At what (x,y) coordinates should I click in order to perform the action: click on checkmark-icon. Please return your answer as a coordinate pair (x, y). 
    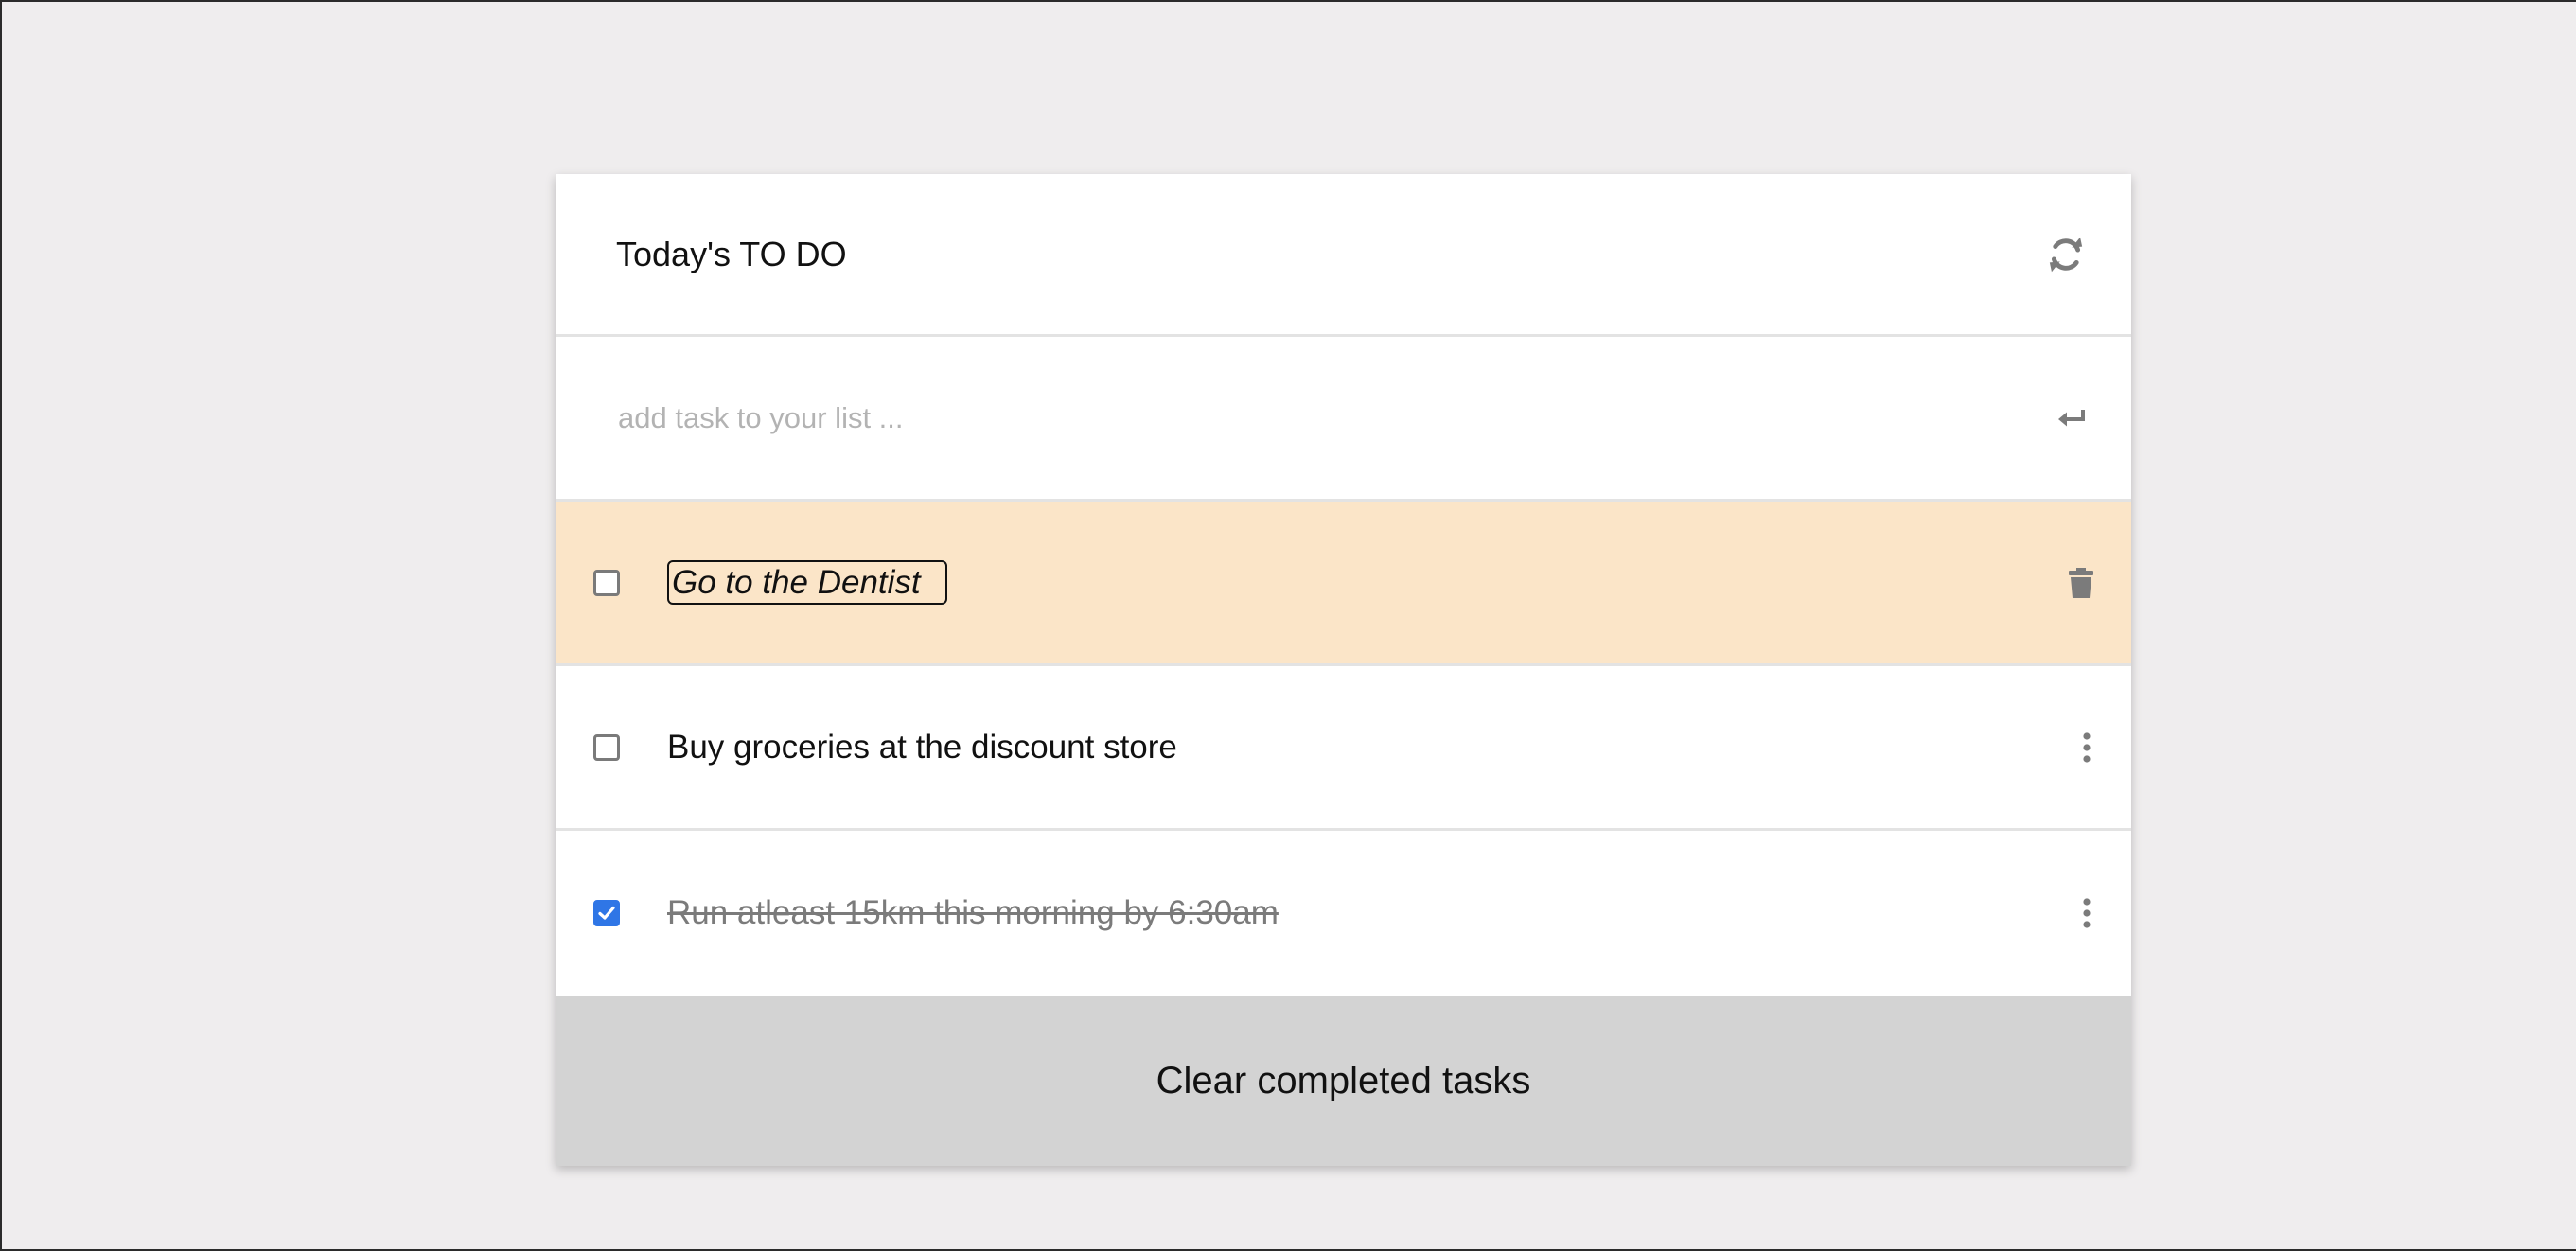
    Looking at the image, I should click on (606, 913).